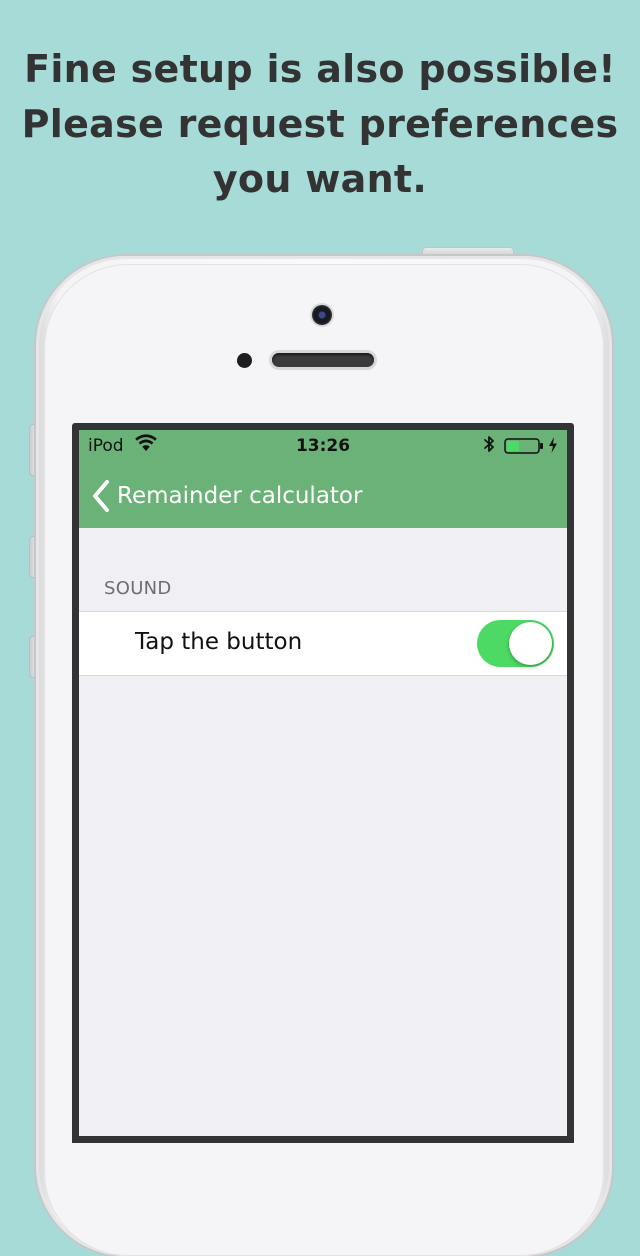 The image size is (640, 1256). Describe the element at coordinates (323, 446) in the screenshot. I see `status-bar: iPod 13:26` at that location.